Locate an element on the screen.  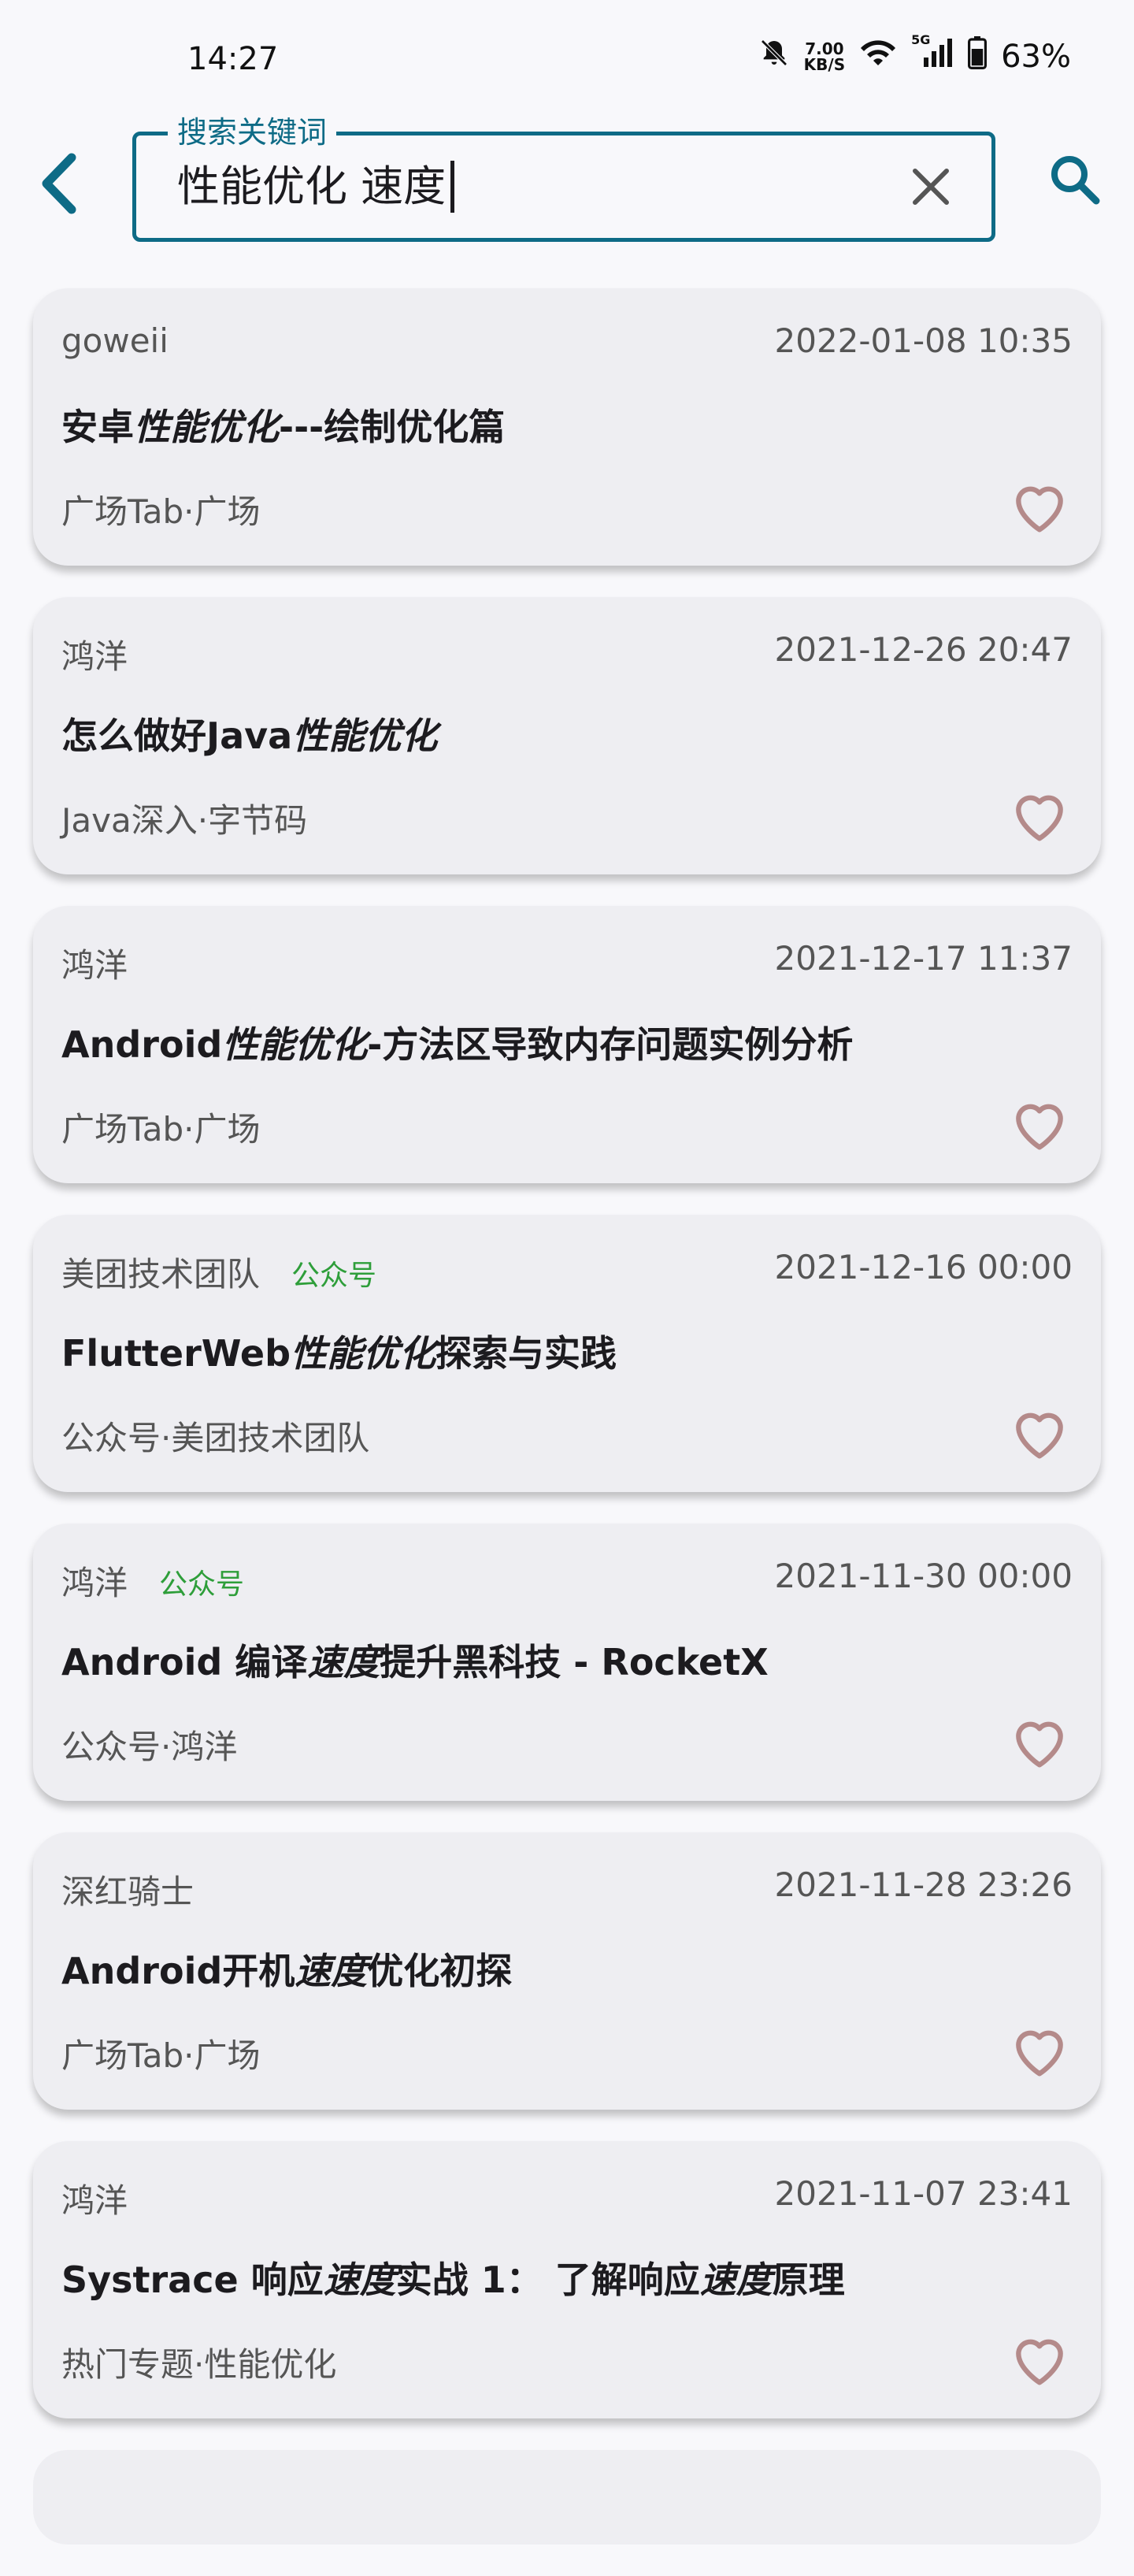
battery-icon is located at coordinates (978, 56).